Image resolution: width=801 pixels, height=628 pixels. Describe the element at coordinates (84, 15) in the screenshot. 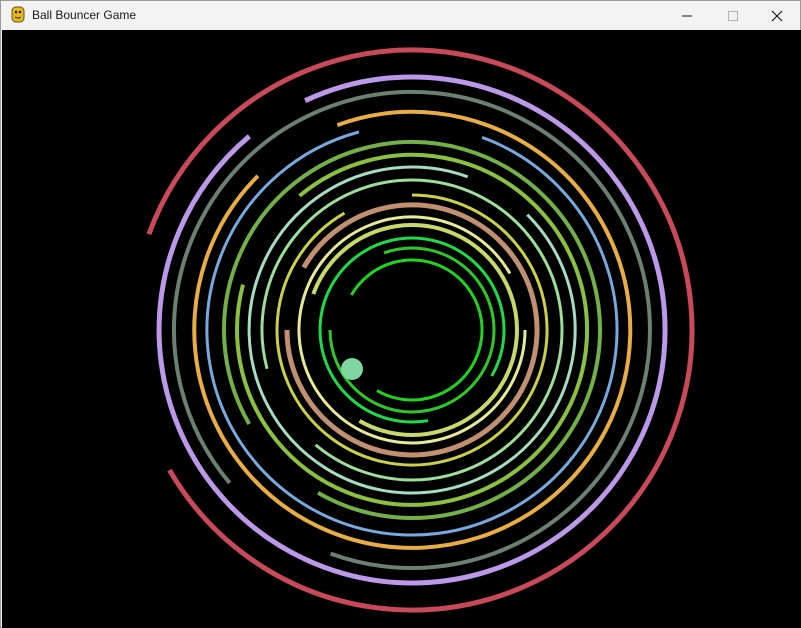

I see `window-title: Ball Bouncer Game` at that location.